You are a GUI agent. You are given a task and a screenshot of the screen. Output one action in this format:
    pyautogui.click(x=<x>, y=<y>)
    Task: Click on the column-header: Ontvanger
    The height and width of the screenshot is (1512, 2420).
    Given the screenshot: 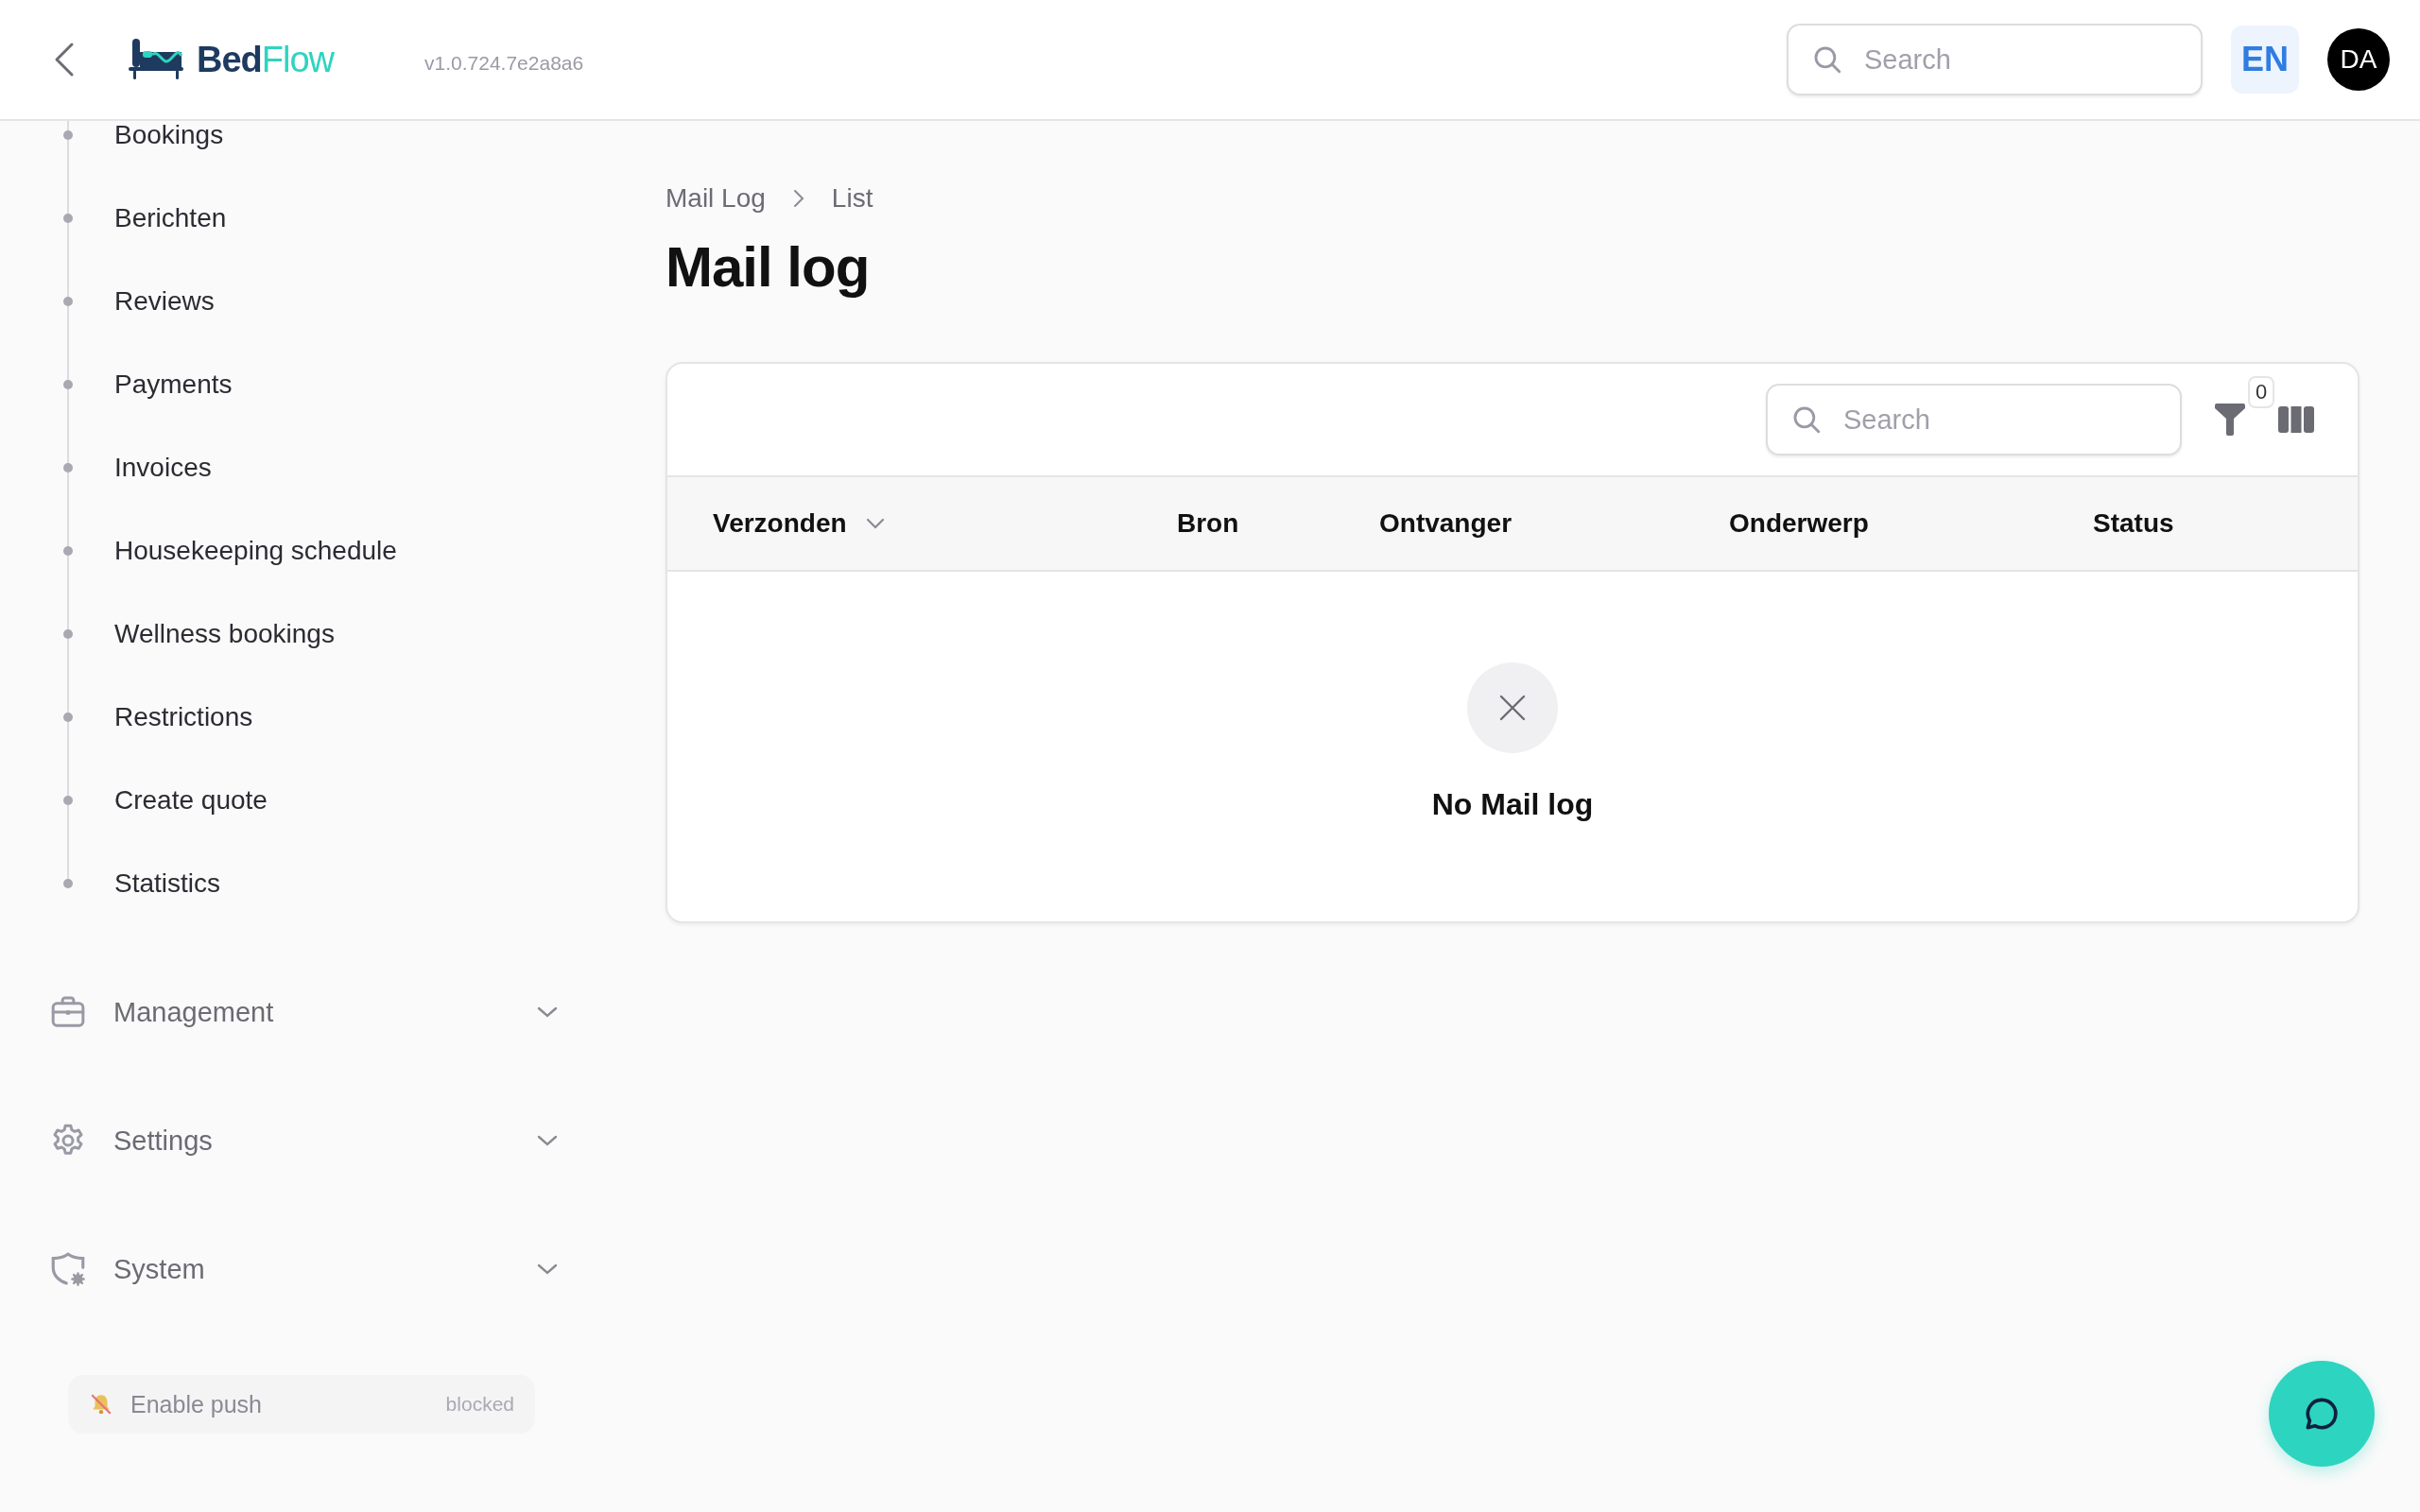 What is the action you would take?
    pyautogui.click(x=1554, y=523)
    